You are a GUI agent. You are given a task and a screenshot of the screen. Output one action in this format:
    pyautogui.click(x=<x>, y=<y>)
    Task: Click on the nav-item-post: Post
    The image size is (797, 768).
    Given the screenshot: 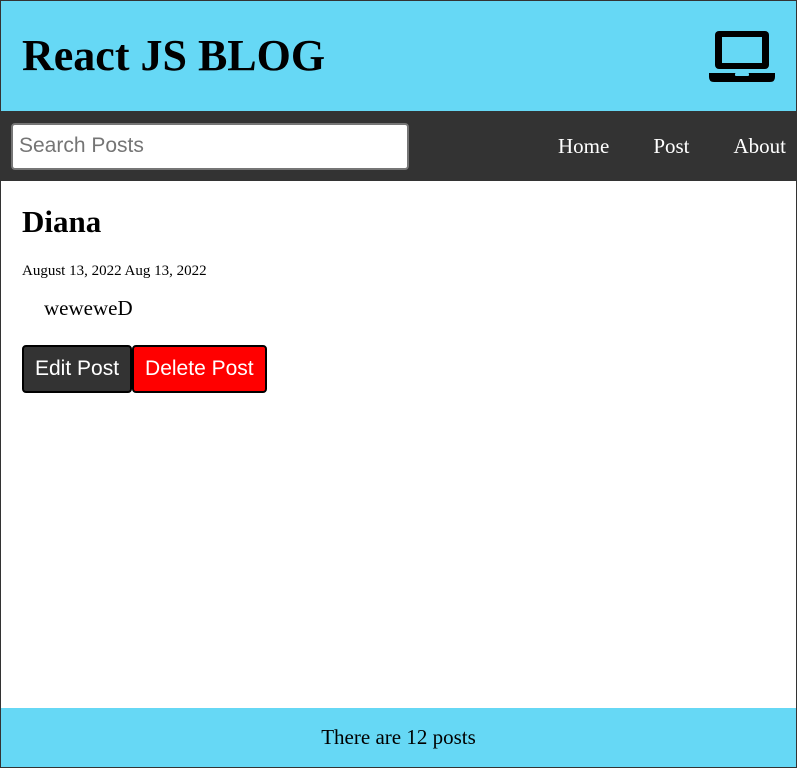 What is the action you would take?
    pyautogui.click(x=671, y=146)
    